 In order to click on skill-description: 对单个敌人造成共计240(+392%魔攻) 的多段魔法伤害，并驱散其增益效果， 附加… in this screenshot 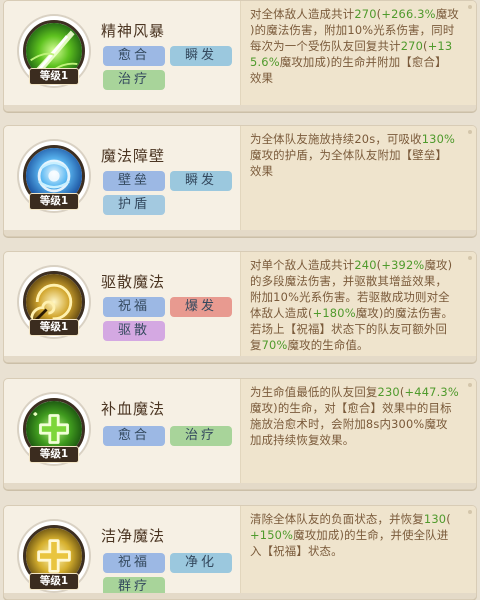, I will do `click(352, 305)`.